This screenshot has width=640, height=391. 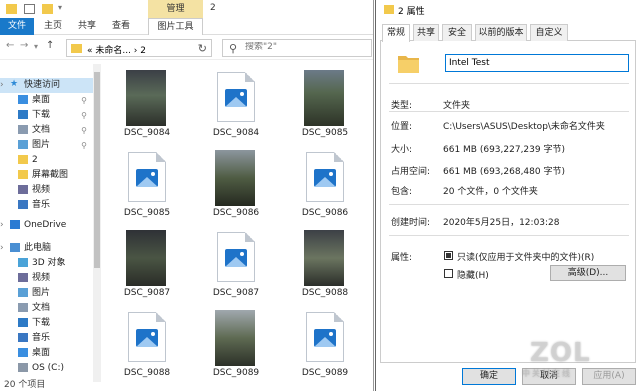 I want to click on tab-picture-tools: 图片工具, so click(x=175, y=26).